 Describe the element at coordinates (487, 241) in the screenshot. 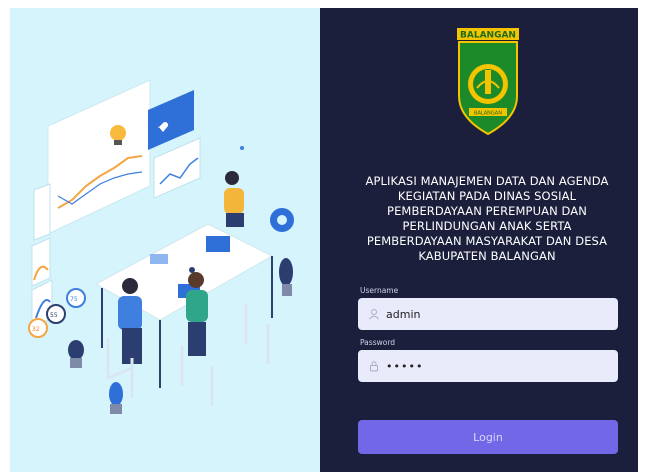

I see `app-title-line: PEMBERDAYAAN MASYARAKAT DAN DESA` at that location.